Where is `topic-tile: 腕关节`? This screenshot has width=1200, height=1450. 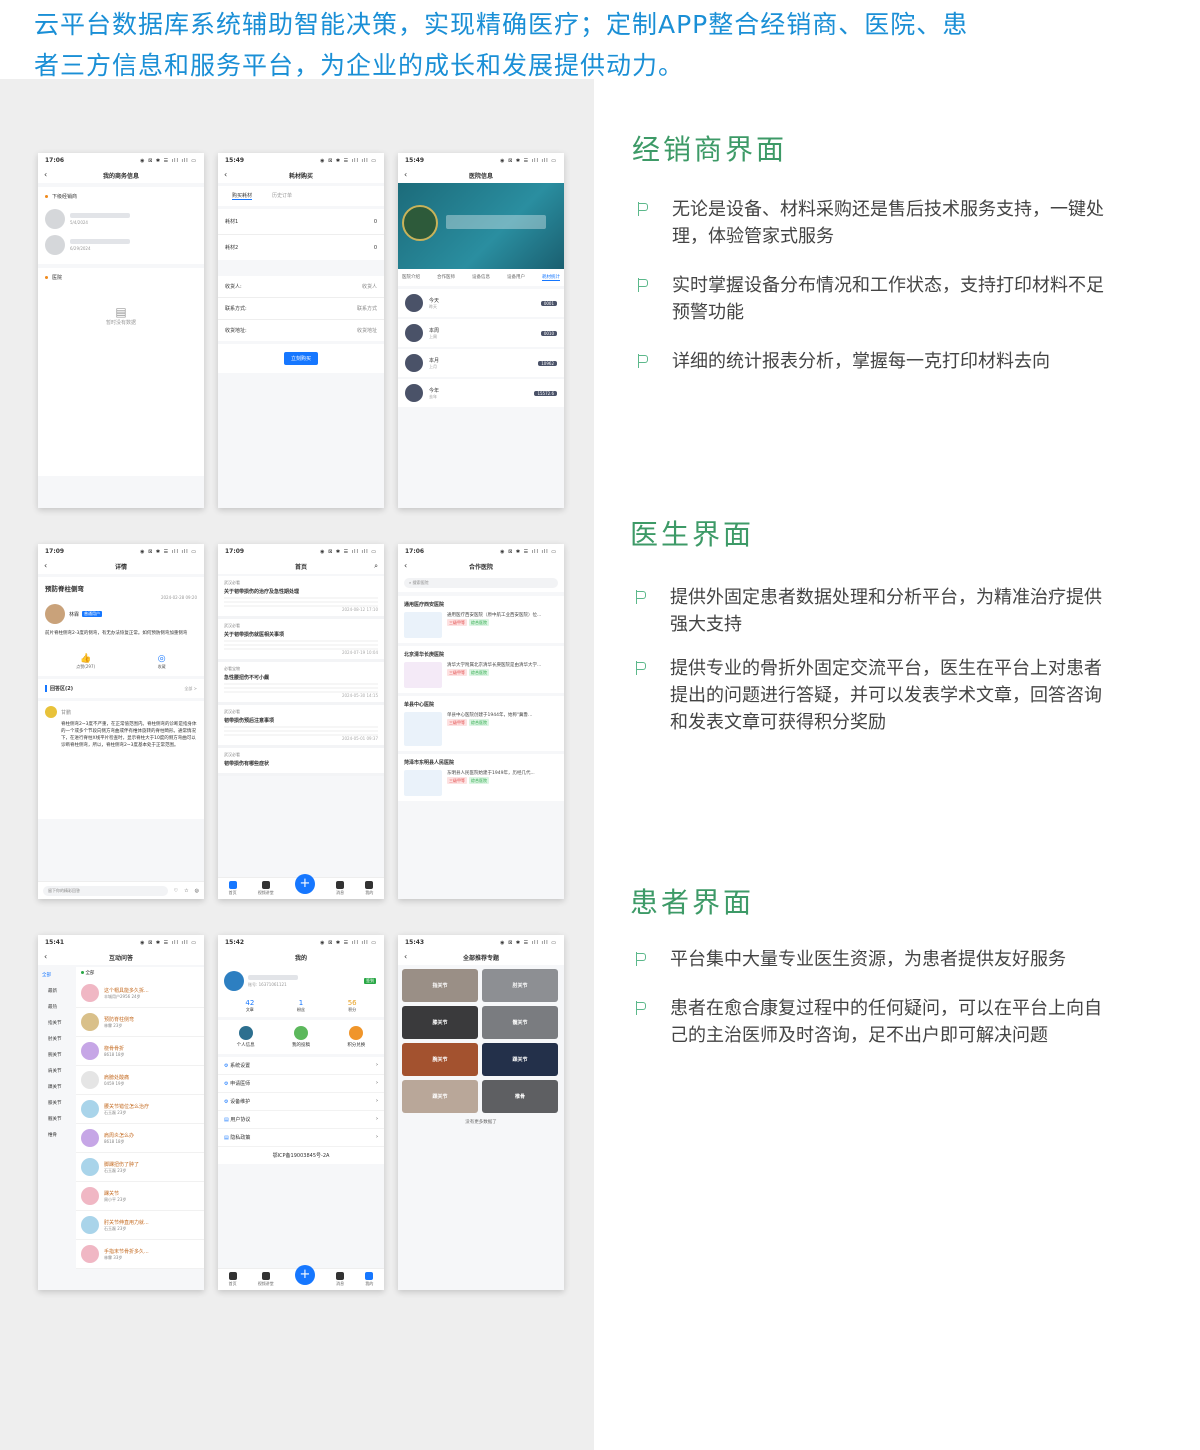 topic-tile: 腕关节 is located at coordinates (440, 1059).